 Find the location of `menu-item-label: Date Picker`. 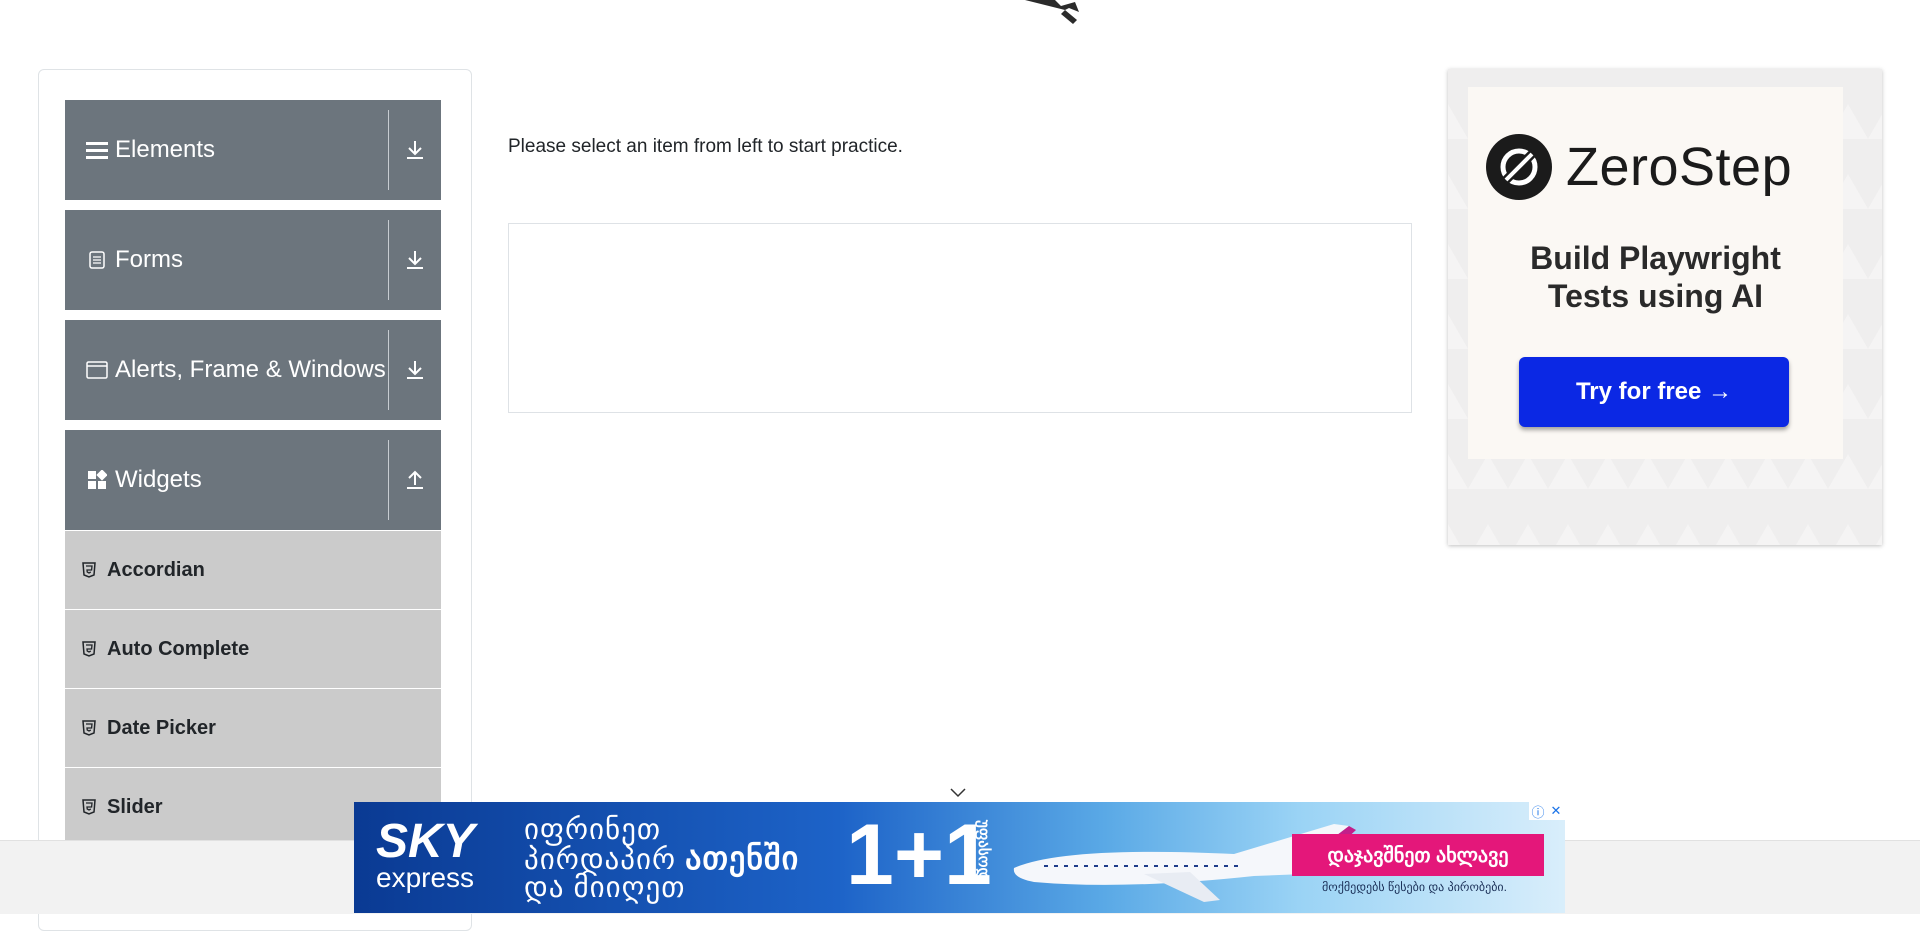

menu-item-label: Date Picker is located at coordinates (161, 727).